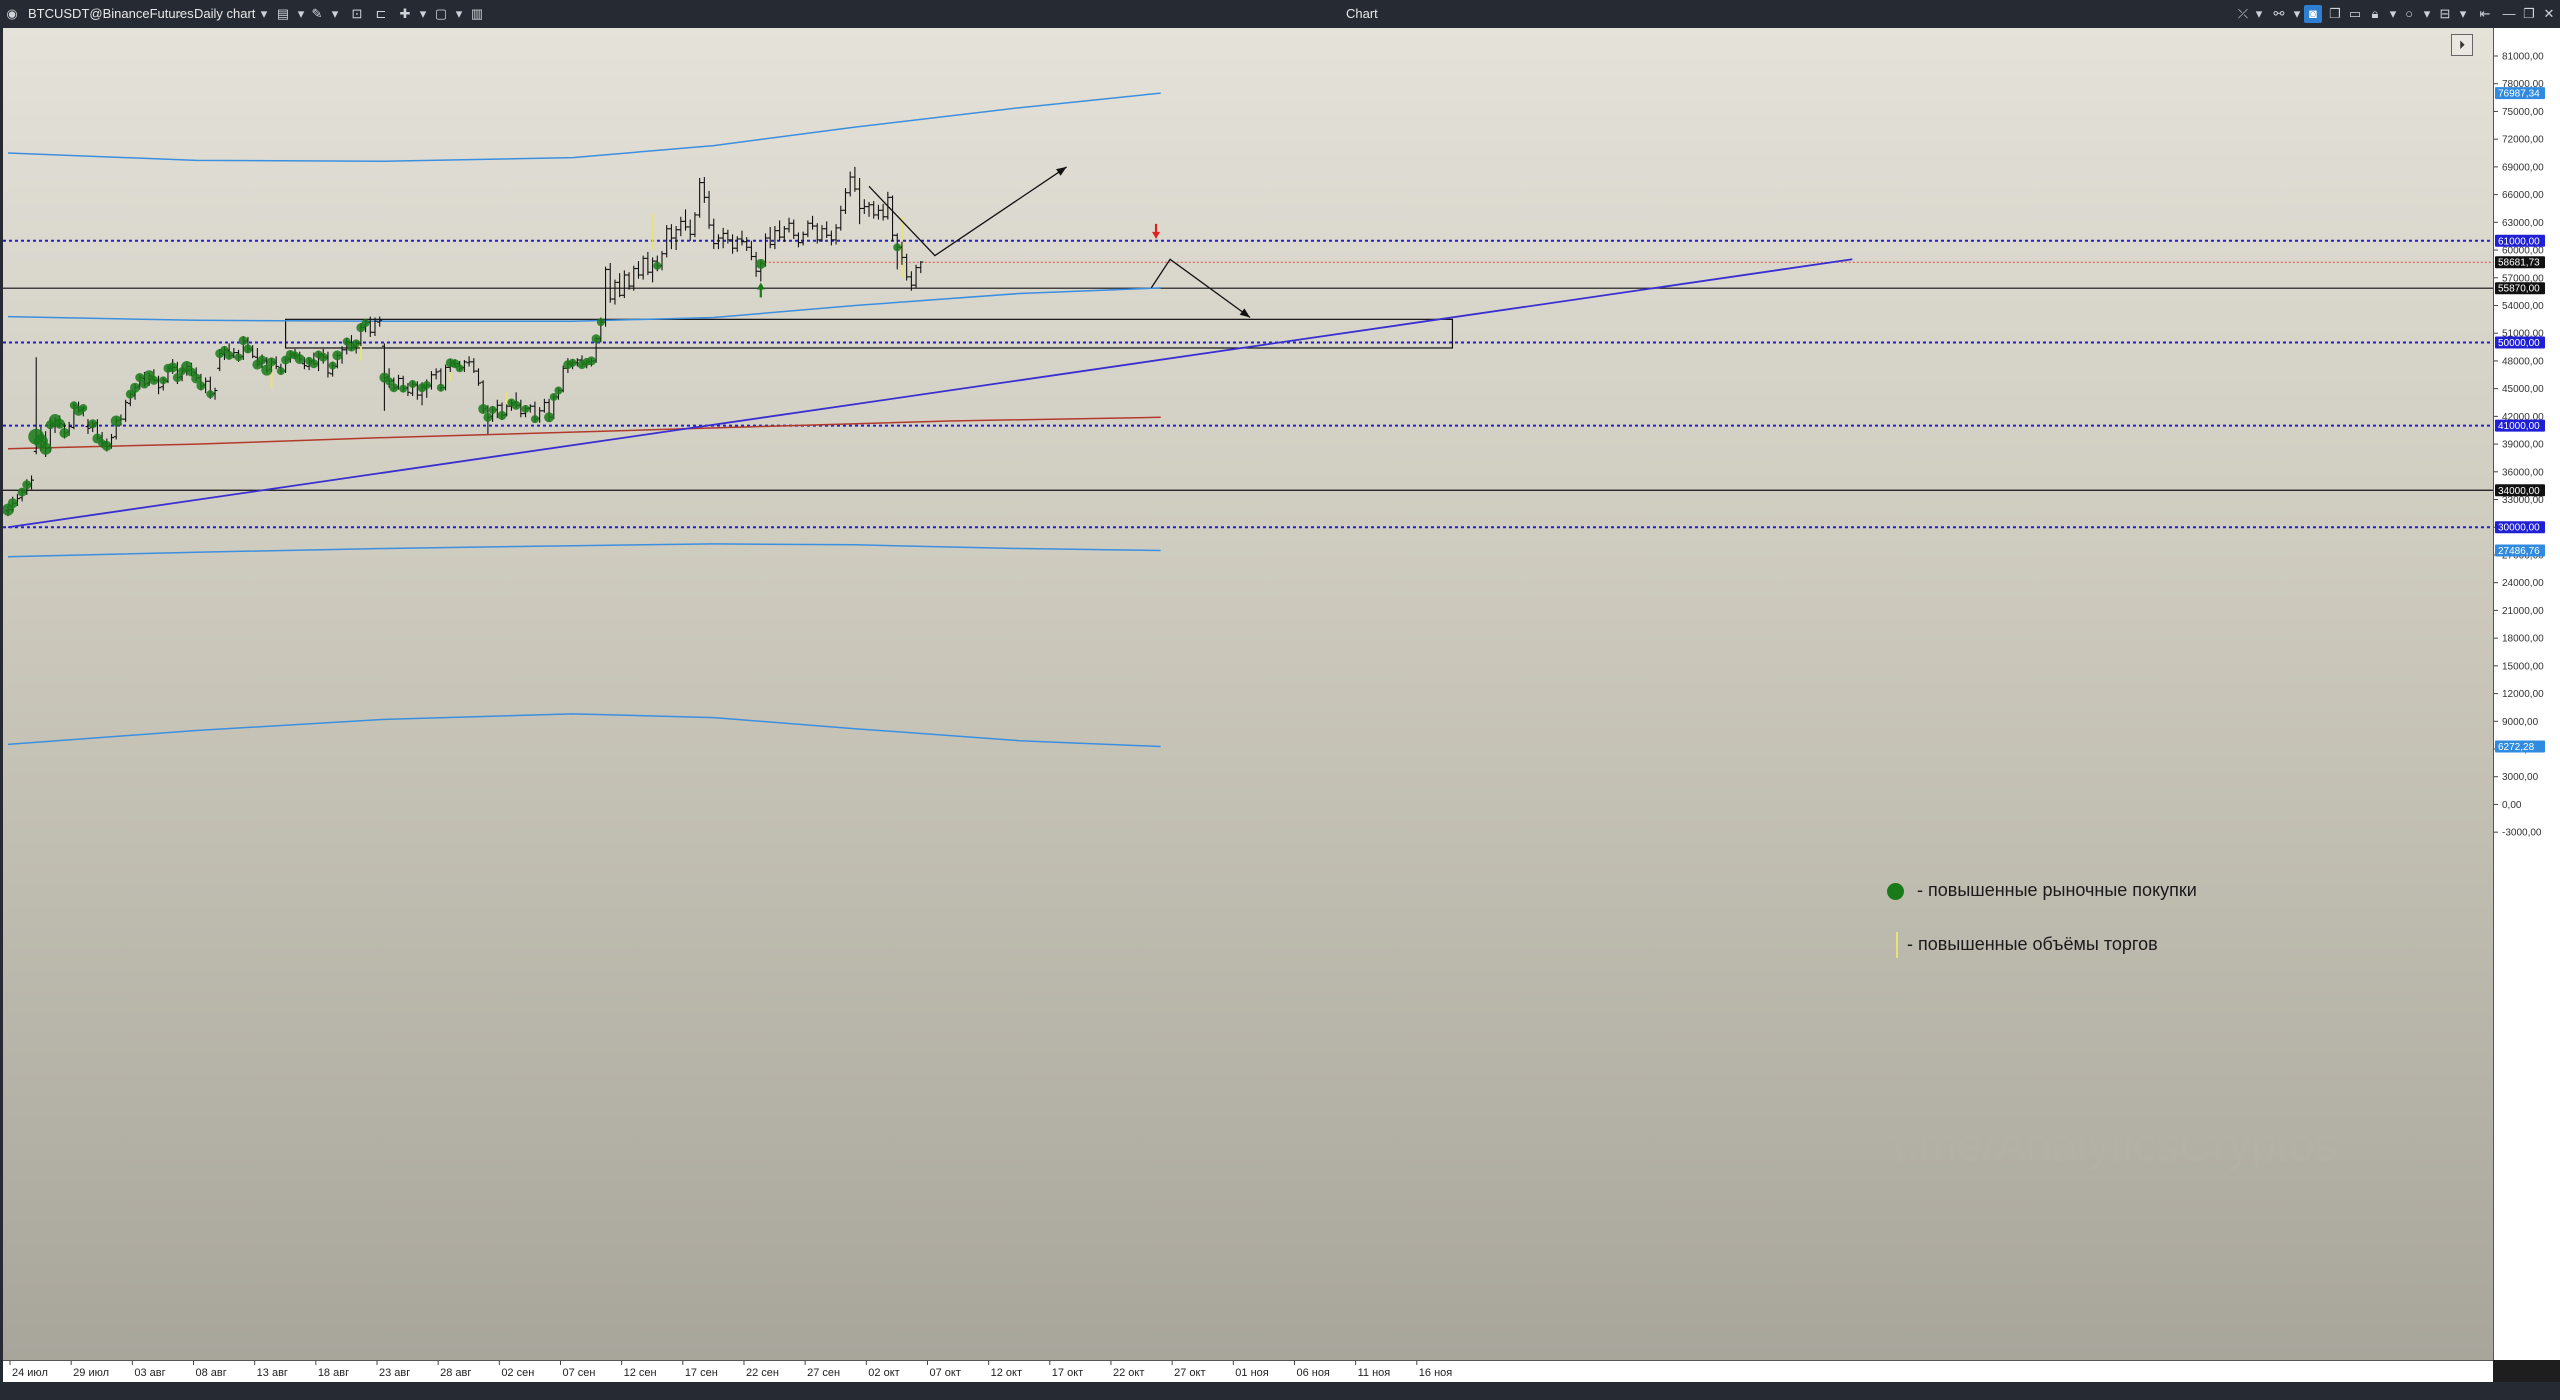 This screenshot has height=1400, width=2560. I want to click on search-icon: ⌕, so click(179, 14).